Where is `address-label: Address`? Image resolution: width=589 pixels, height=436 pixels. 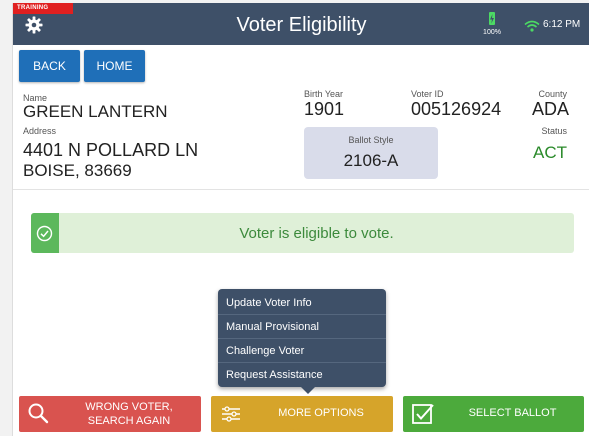
address-label: Address is located at coordinates (40, 131).